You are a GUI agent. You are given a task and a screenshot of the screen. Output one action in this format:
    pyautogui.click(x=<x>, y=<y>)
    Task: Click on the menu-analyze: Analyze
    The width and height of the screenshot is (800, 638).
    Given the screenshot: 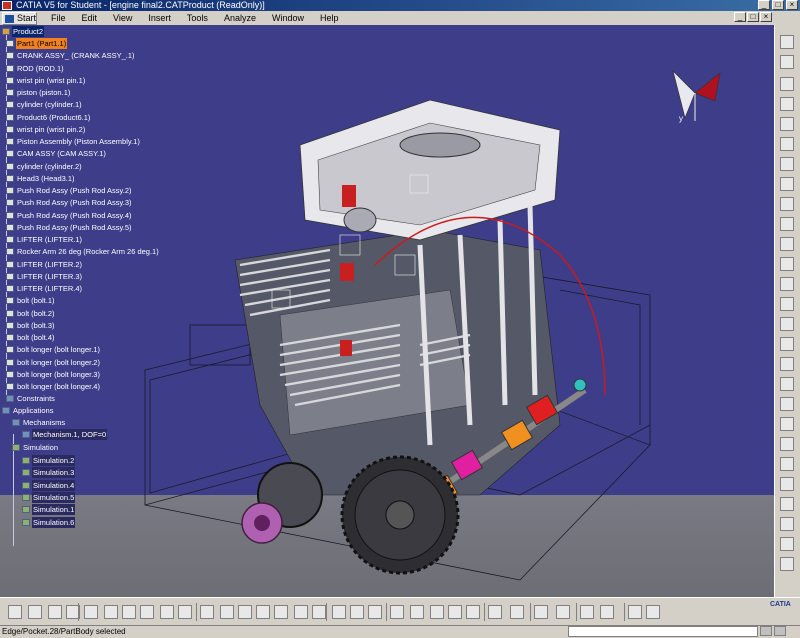 What is the action you would take?
    pyautogui.click(x=240, y=18)
    